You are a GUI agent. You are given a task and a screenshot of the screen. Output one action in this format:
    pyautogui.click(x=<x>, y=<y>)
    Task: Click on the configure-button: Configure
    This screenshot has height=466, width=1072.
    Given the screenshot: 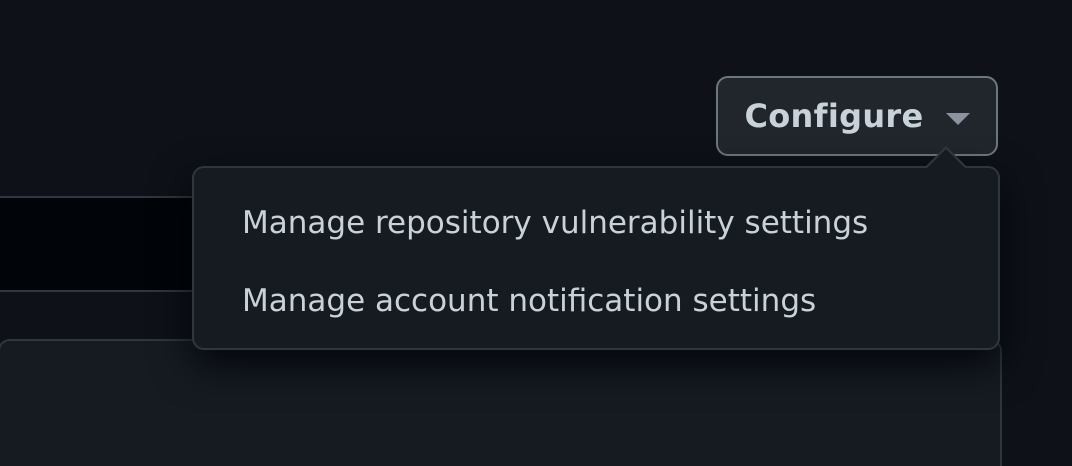 What is the action you would take?
    pyautogui.click(x=857, y=116)
    